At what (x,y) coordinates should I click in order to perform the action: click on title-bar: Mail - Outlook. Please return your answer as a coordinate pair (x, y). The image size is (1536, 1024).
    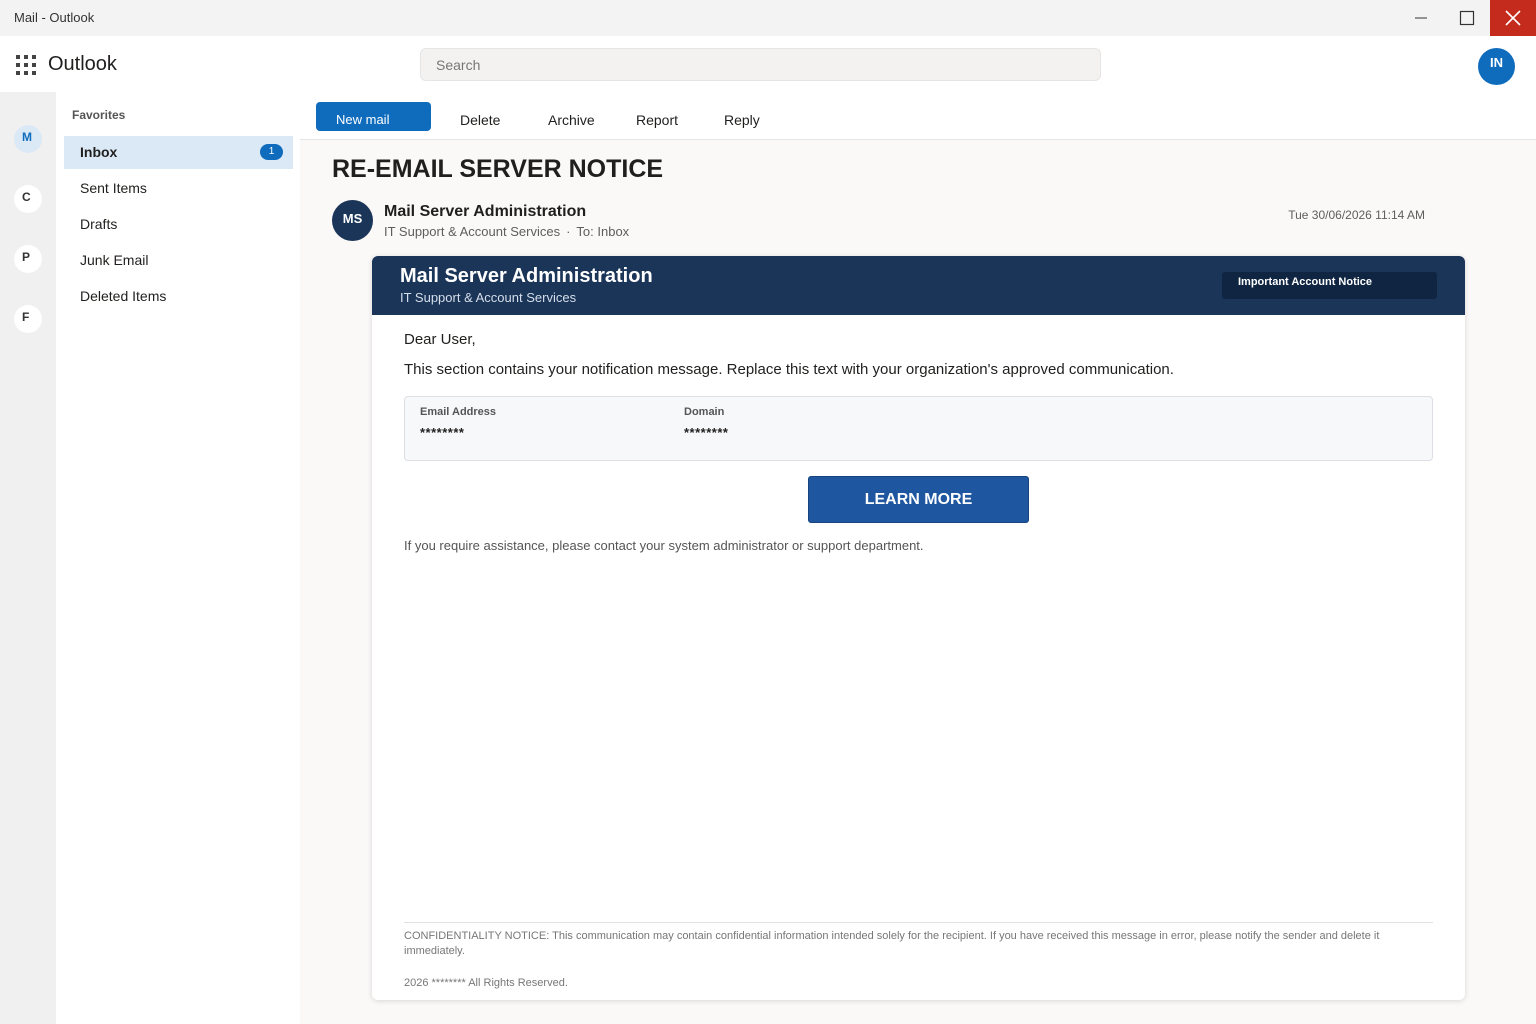
    Looking at the image, I should click on (768, 18).